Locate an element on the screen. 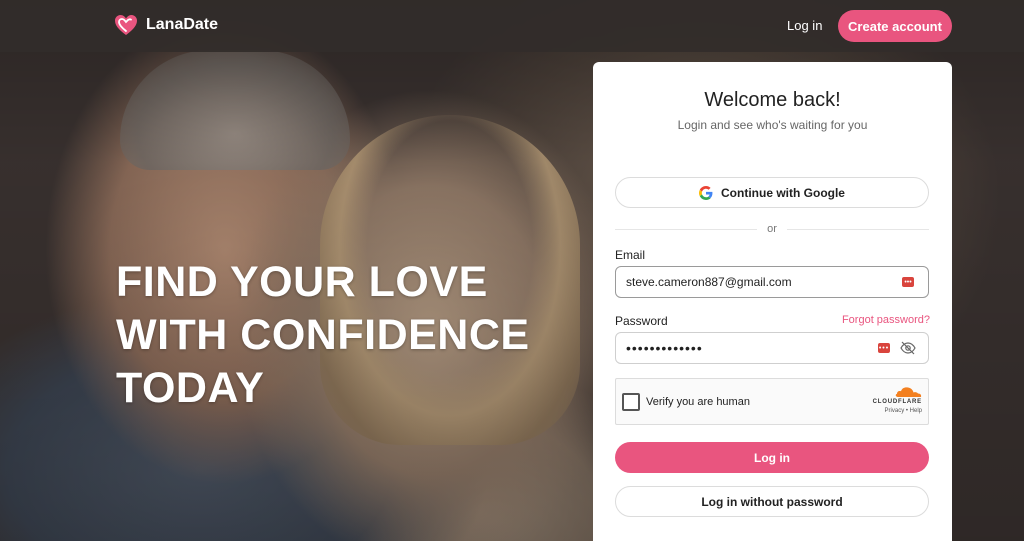  email-field: steve.cameron887@gmail.com ••• is located at coordinates (772, 282).